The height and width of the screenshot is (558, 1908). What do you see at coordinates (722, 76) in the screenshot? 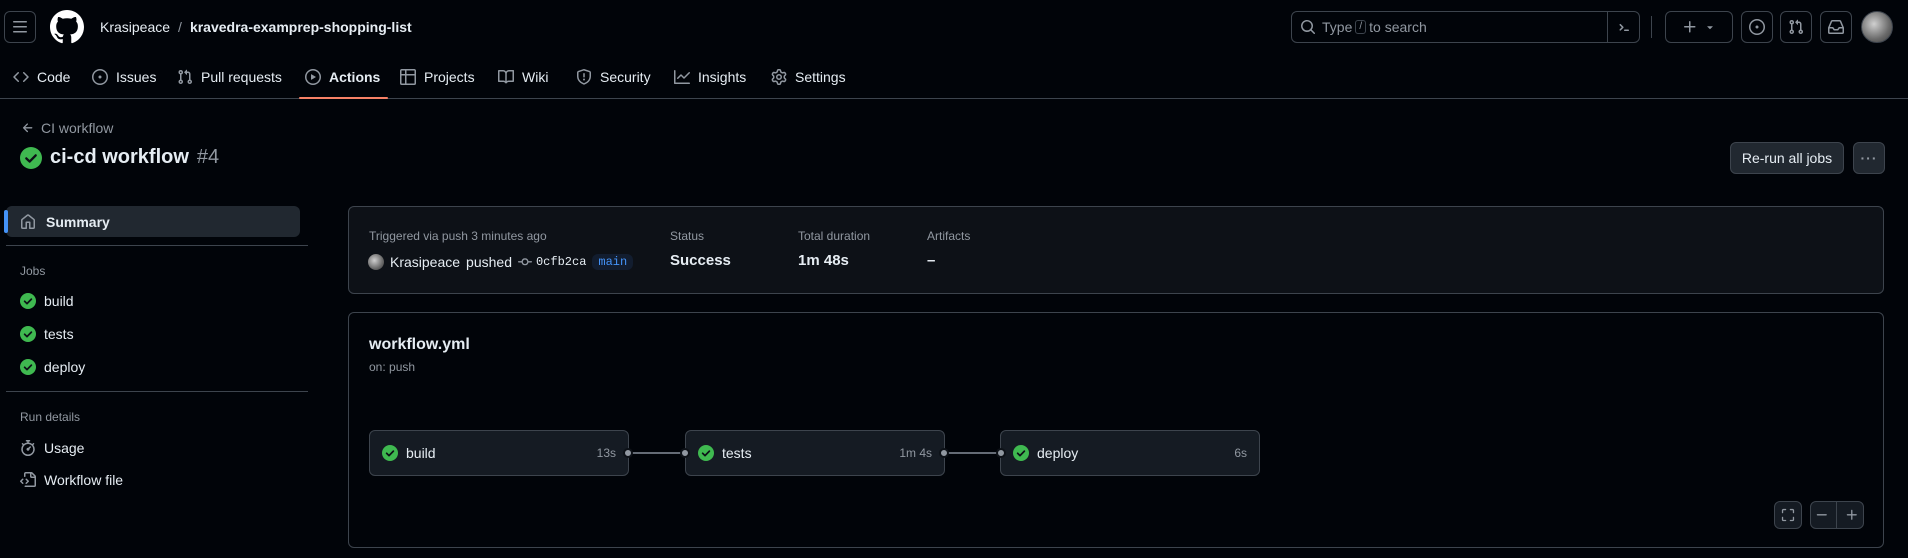
I see `tab-insights-label: Insights` at bounding box center [722, 76].